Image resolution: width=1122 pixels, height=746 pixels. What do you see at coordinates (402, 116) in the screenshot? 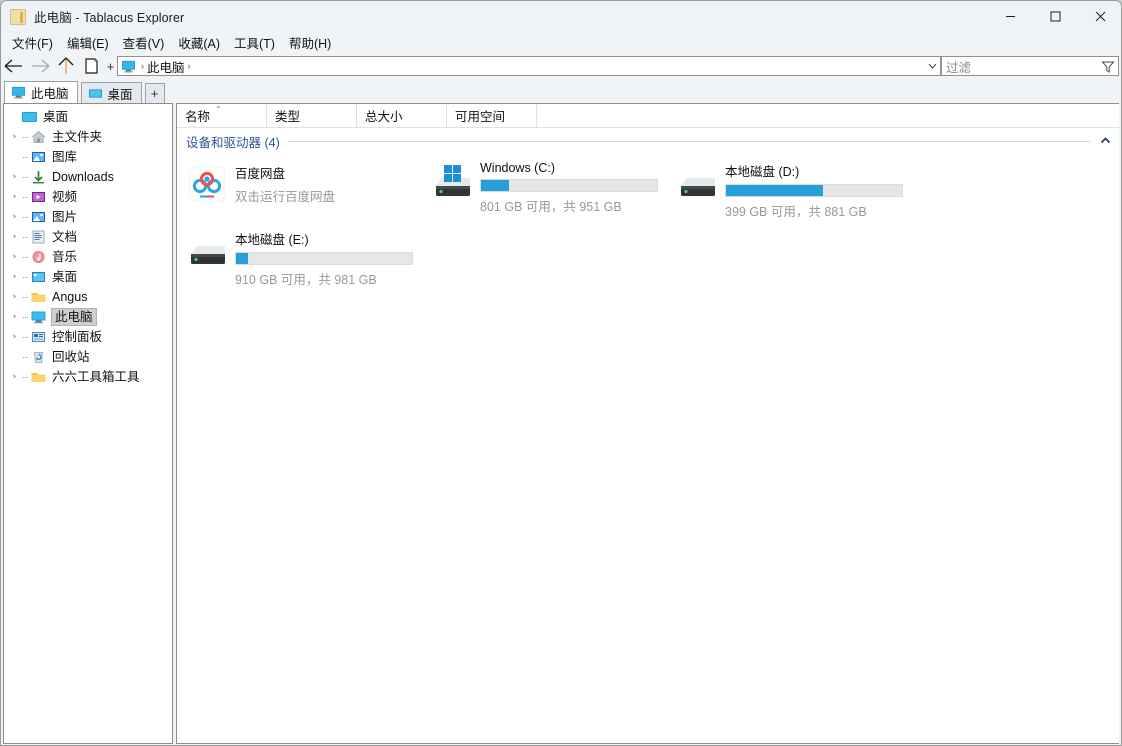
I see `column-header-total-size: 总大小` at bounding box center [402, 116].